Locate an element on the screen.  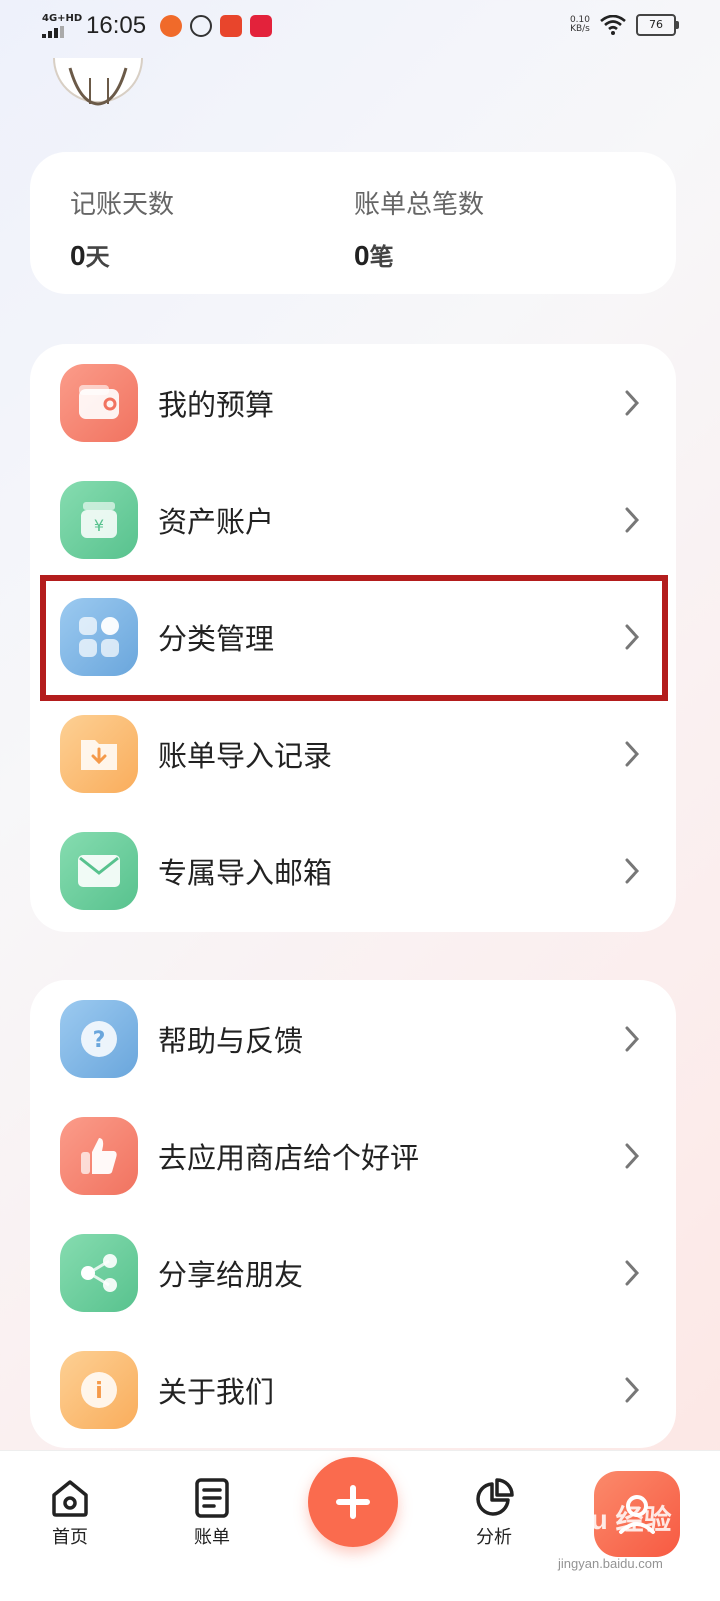
days-unit: 天 is located at coordinates (97, 257).